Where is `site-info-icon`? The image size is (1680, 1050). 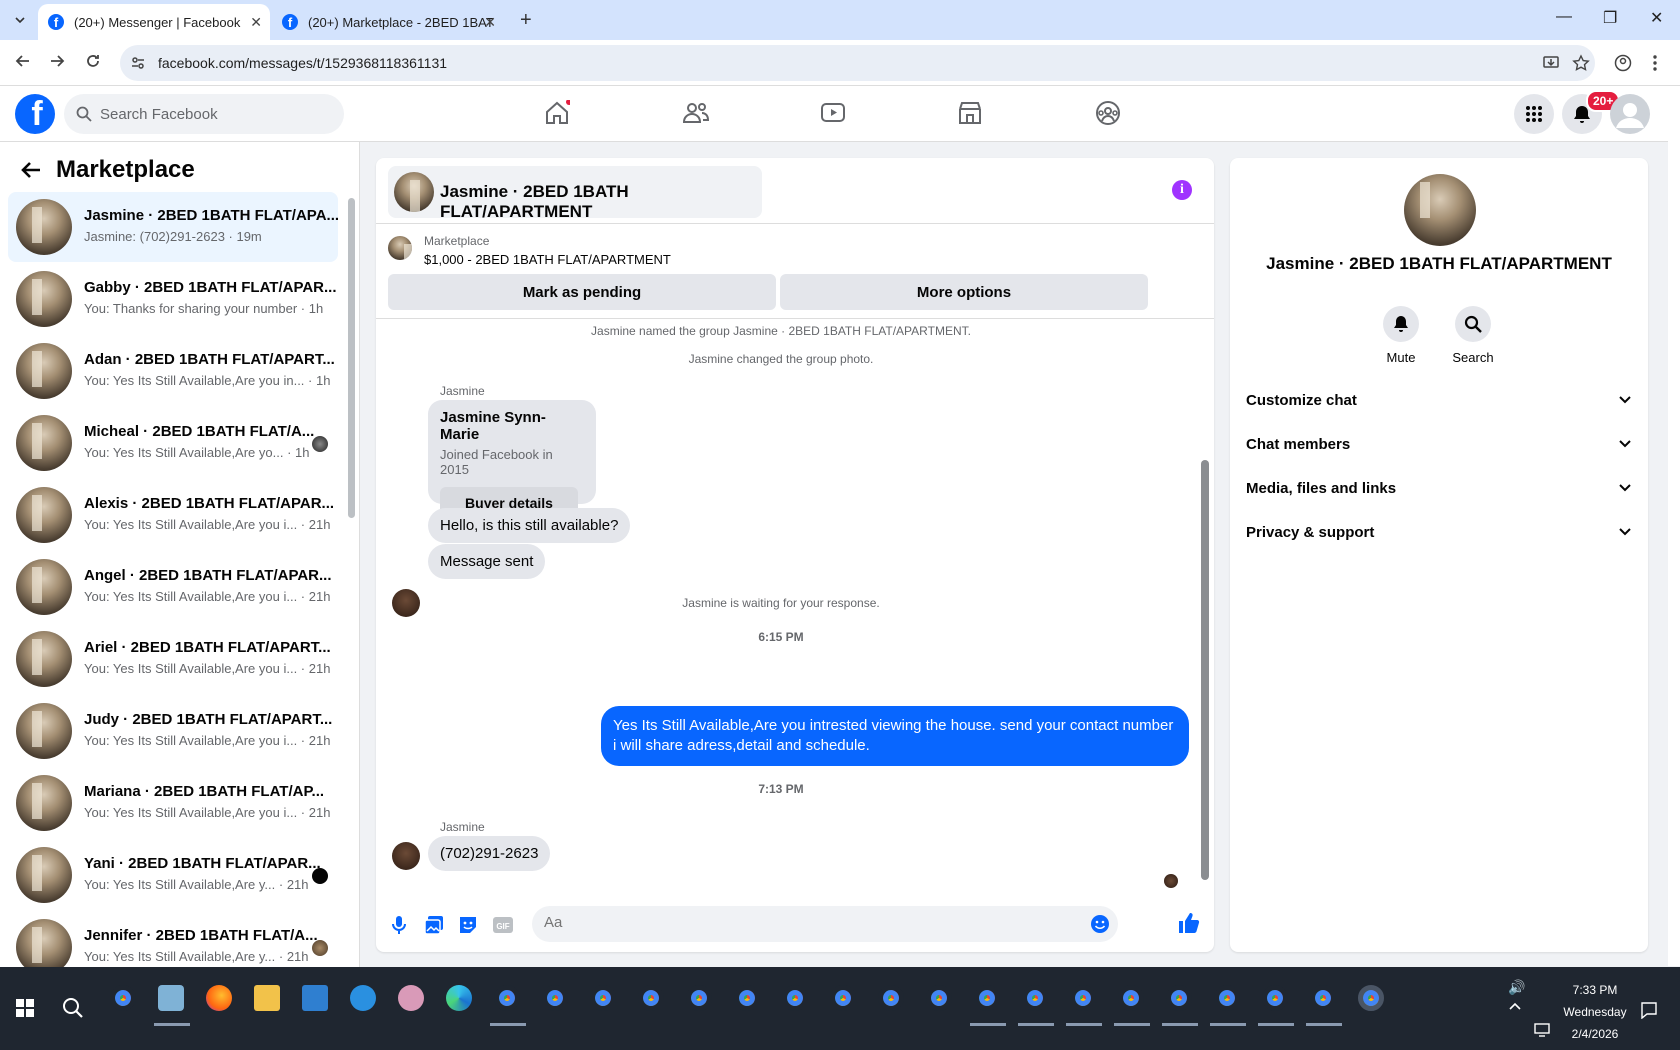 site-info-icon is located at coordinates (138, 63).